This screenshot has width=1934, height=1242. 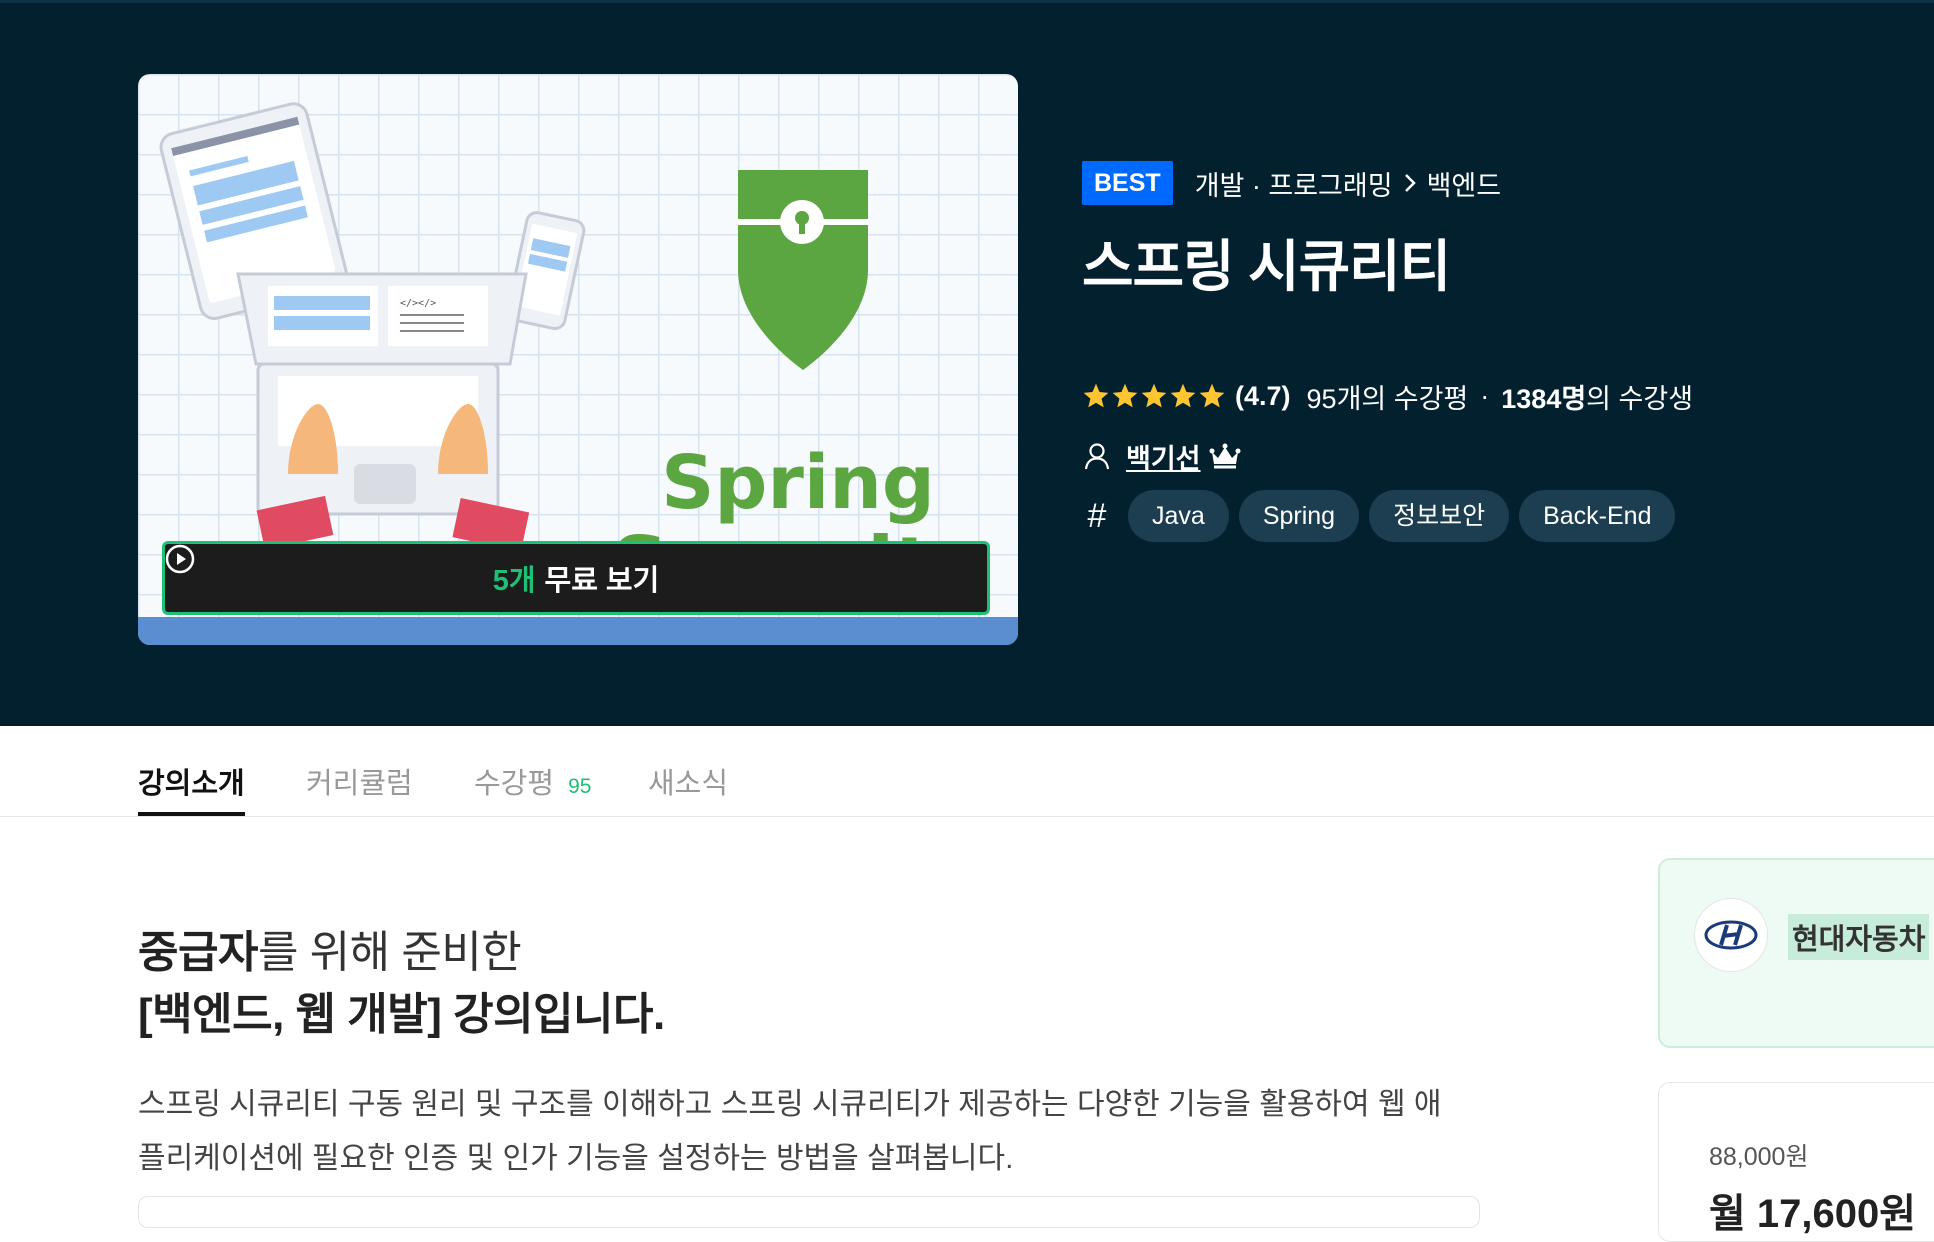 I want to click on star-rating, so click(x=1154, y=396).